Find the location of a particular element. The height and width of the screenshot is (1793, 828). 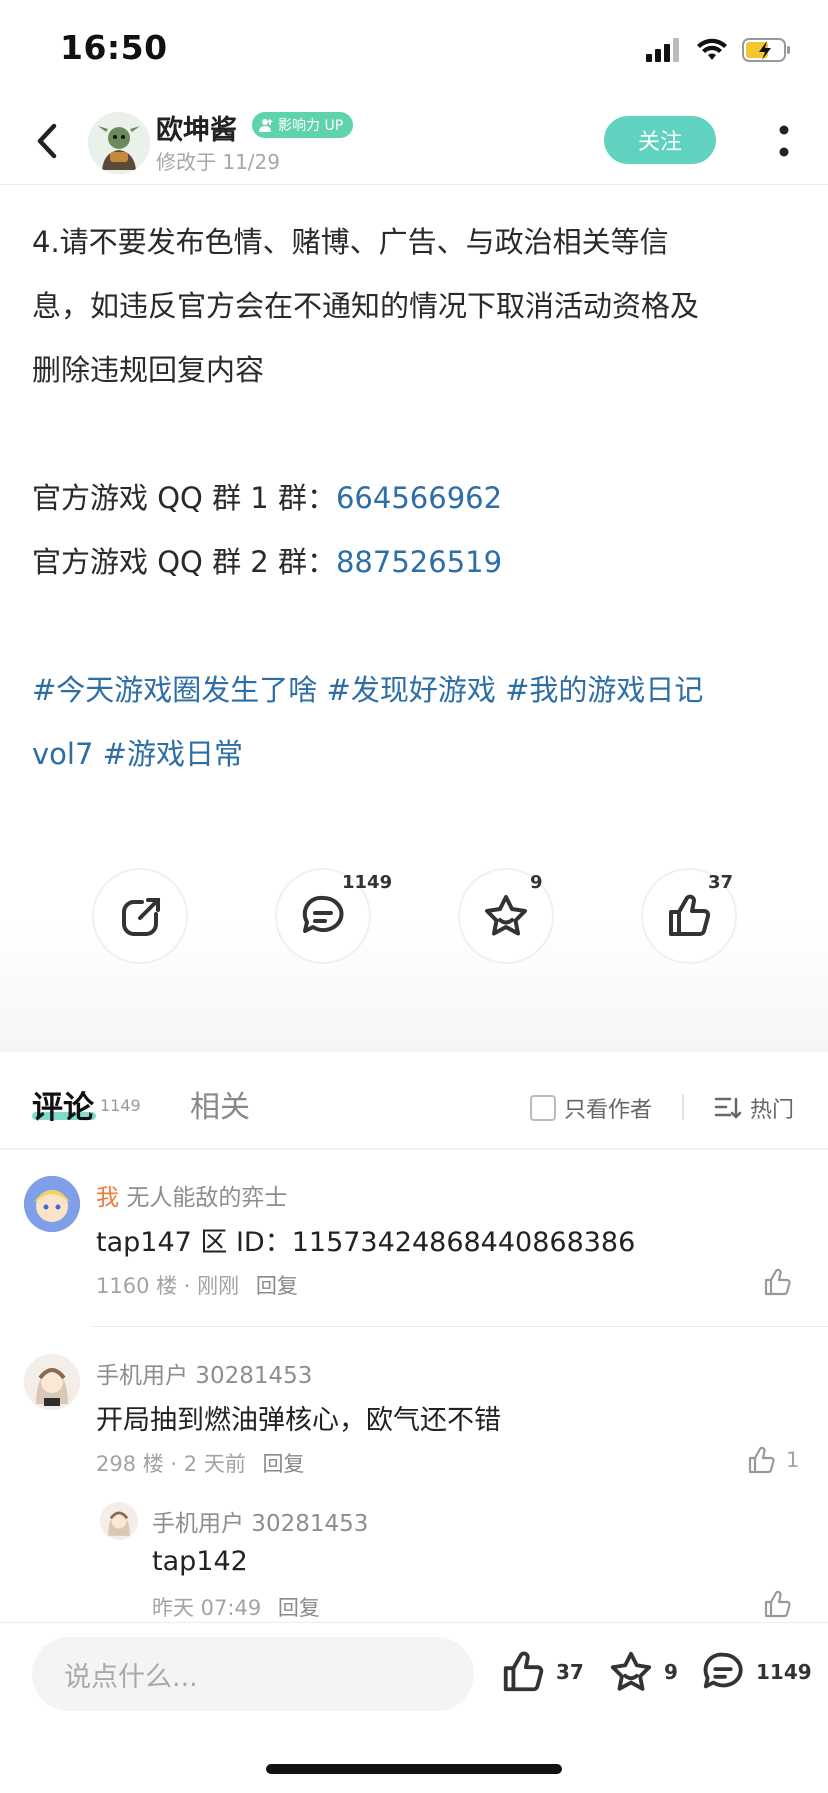

qq-group-1-label: 官方游戏 QQ 群 1 群： is located at coordinates (184, 498).